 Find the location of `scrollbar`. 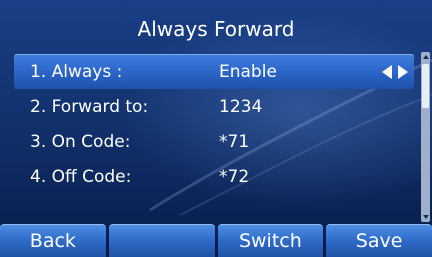

scrollbar is located at coordinates (425, 137).